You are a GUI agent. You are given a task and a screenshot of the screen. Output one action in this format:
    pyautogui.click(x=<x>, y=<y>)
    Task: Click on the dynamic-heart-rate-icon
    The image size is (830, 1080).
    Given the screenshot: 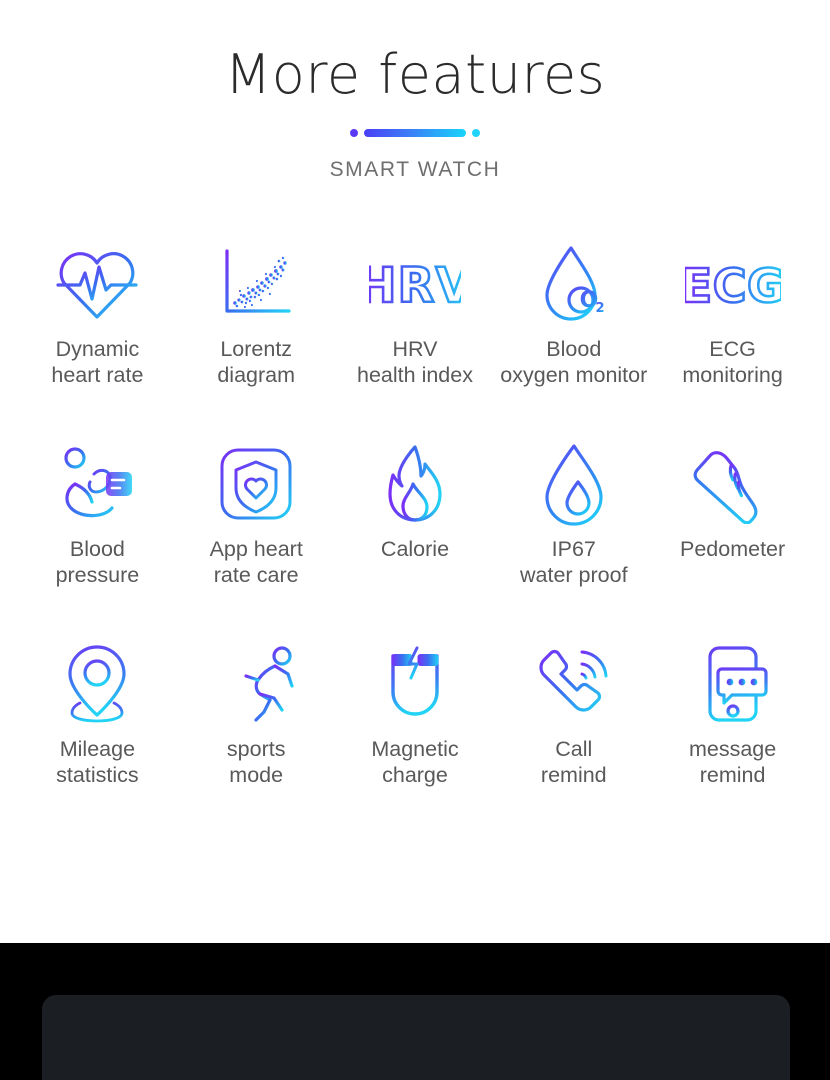 What is the action you would take?
    pyautogui.click(x=97, y=284)
    